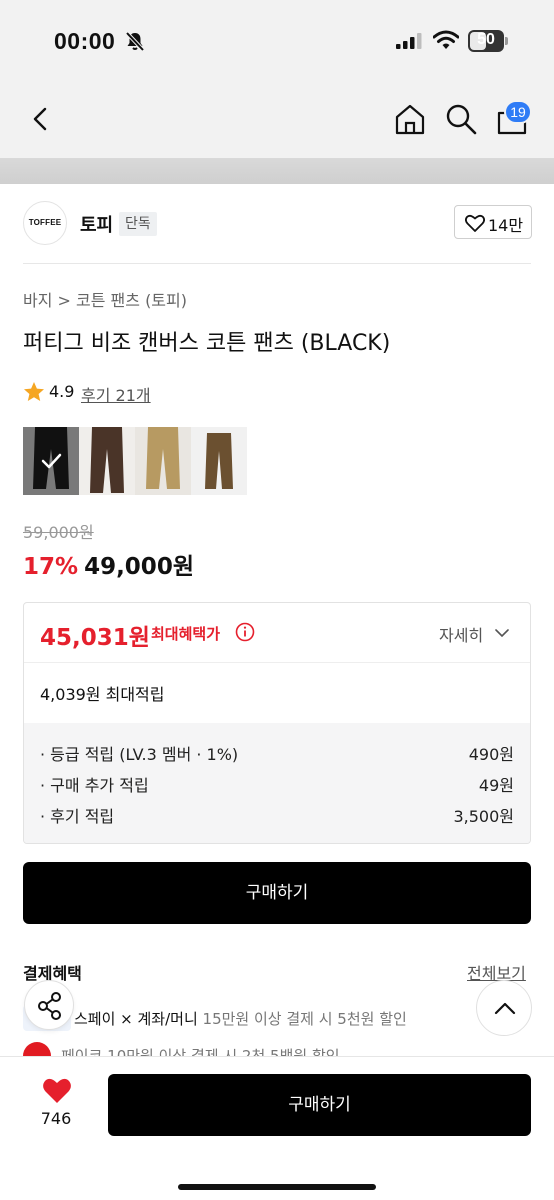 The image size is (554, 1200). Describe the element at coordinates (139, 567) in the screenshot. I see `sale-price: 49,000원` at that location.